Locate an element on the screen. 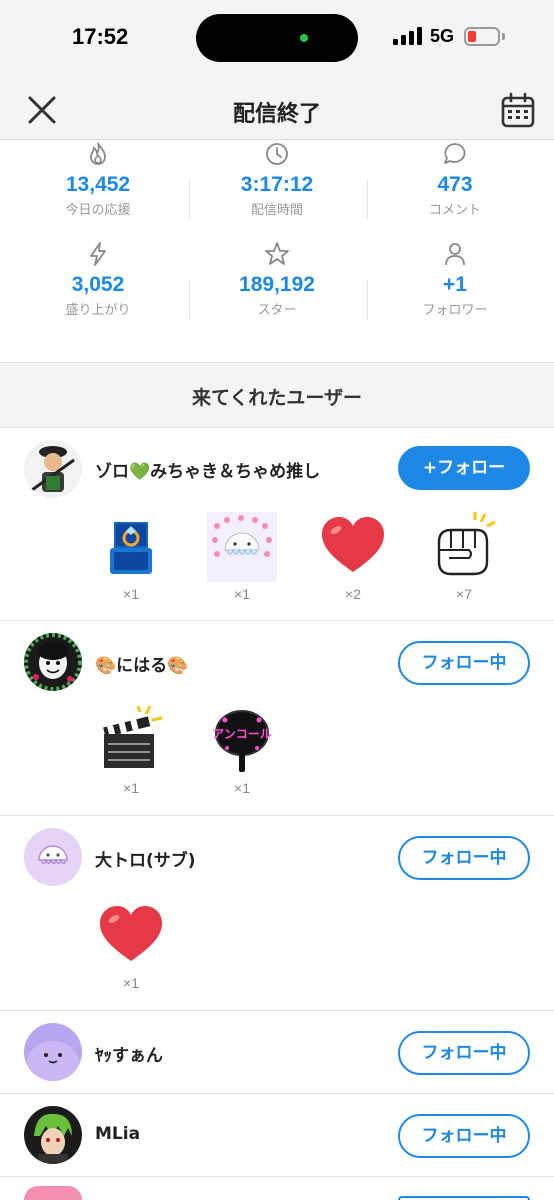  follow-button: +フォロー is located at coordinates (464, 468).